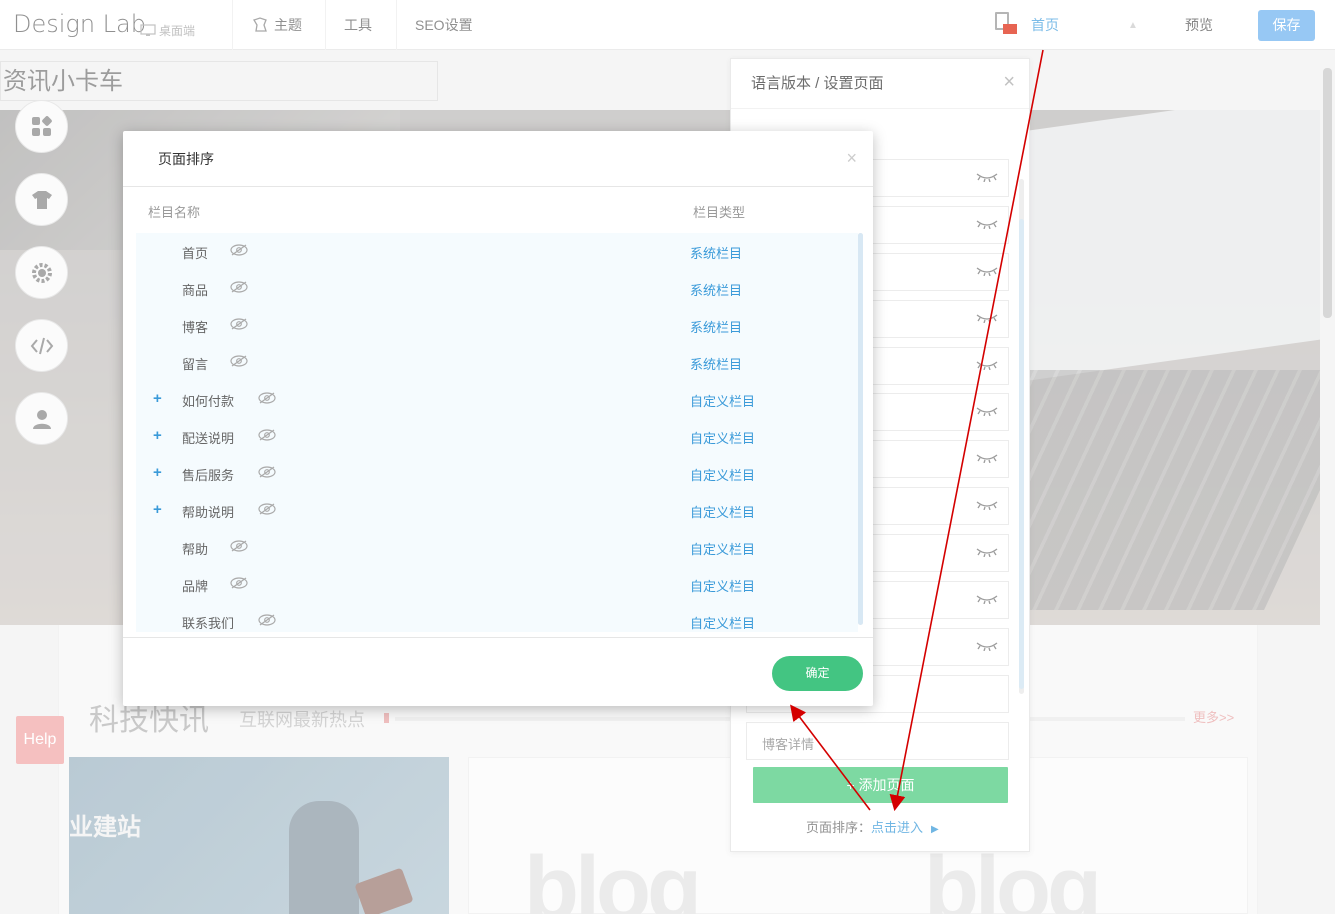  I want to click on modal-title: 页面排序, so click(498, 159).